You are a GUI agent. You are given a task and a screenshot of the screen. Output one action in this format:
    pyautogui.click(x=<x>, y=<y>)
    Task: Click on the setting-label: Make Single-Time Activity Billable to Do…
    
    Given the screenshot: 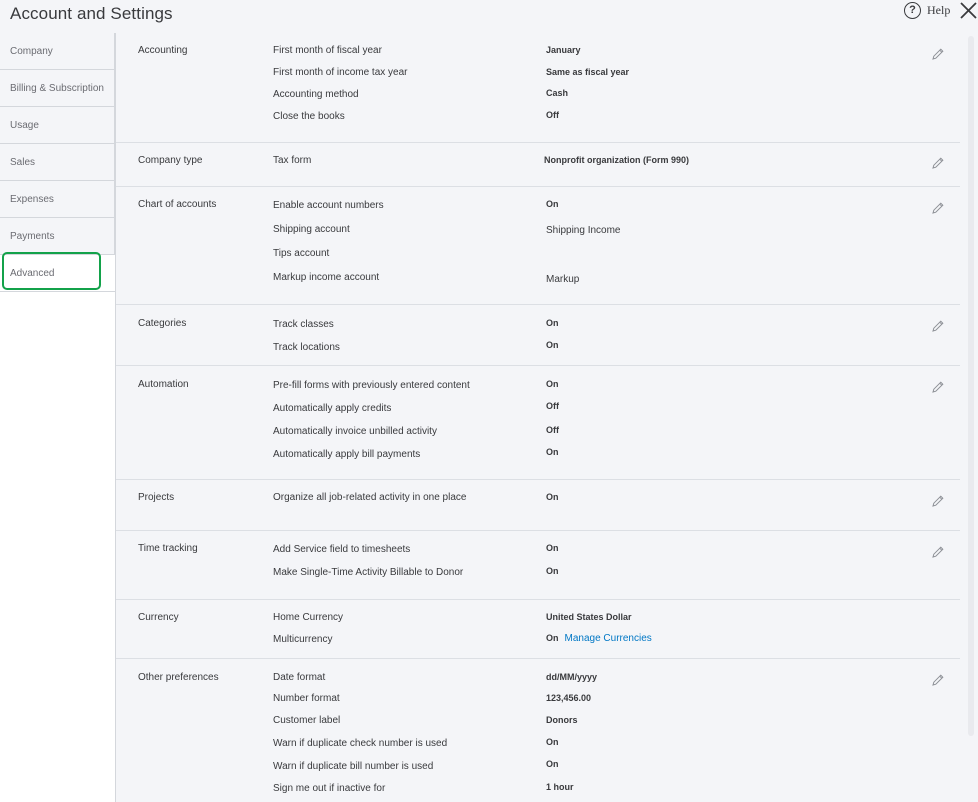 What is the action you would take?
    pyautogui.click(x=368, y=572)
    